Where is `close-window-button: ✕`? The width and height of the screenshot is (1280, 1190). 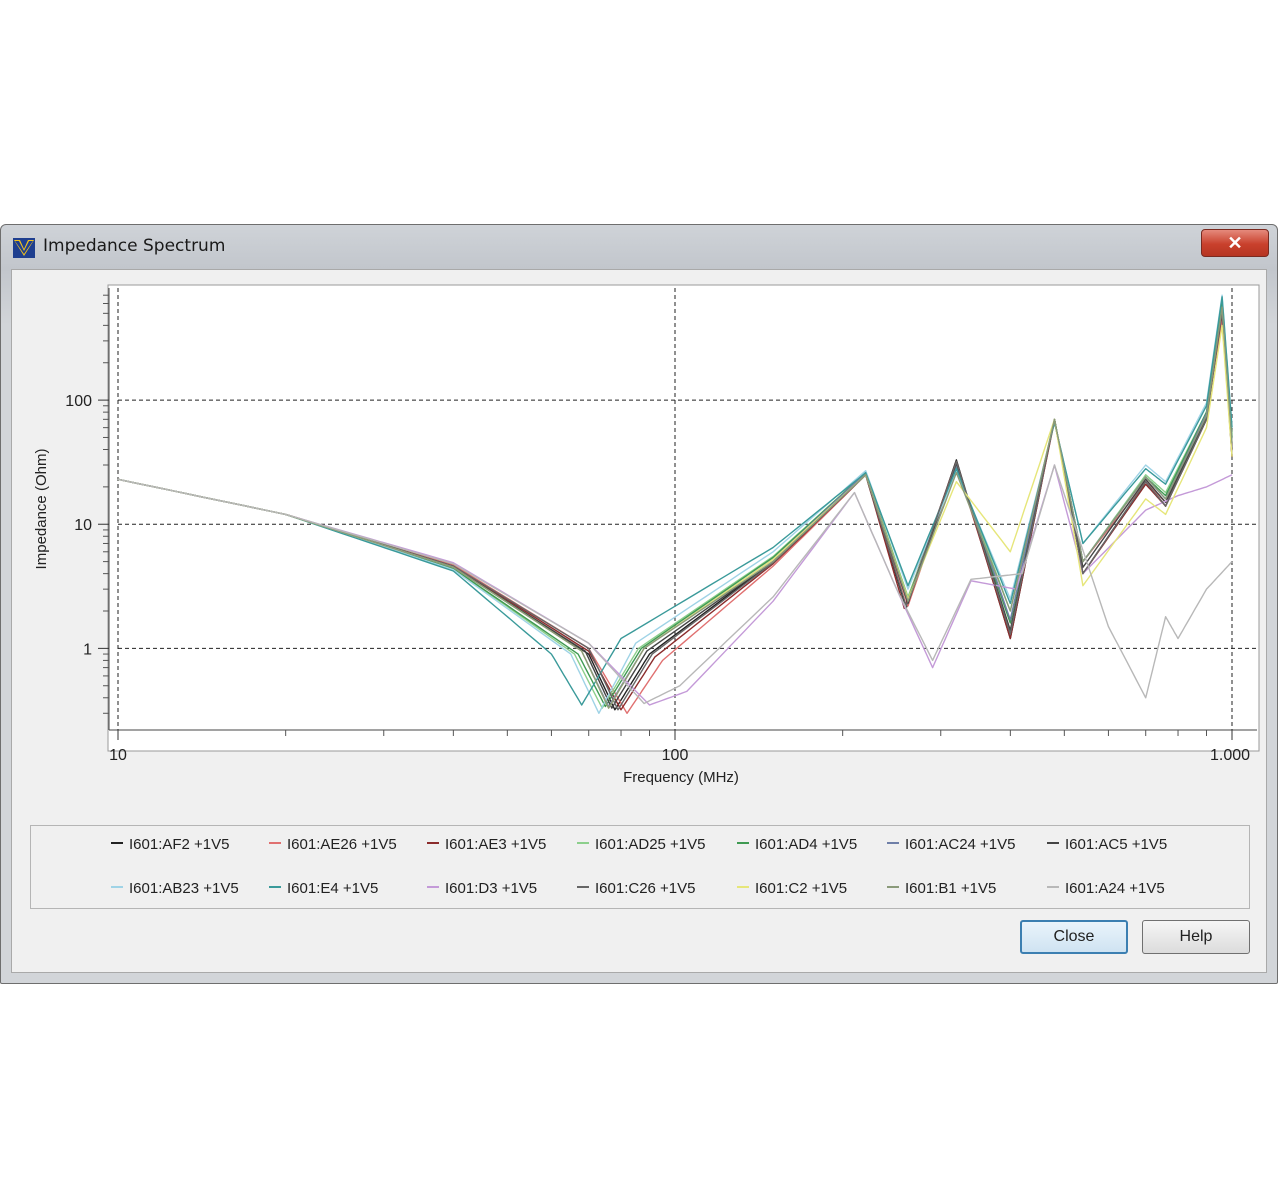 close-window-button: ✕ is located at coordinates (1235, 243).